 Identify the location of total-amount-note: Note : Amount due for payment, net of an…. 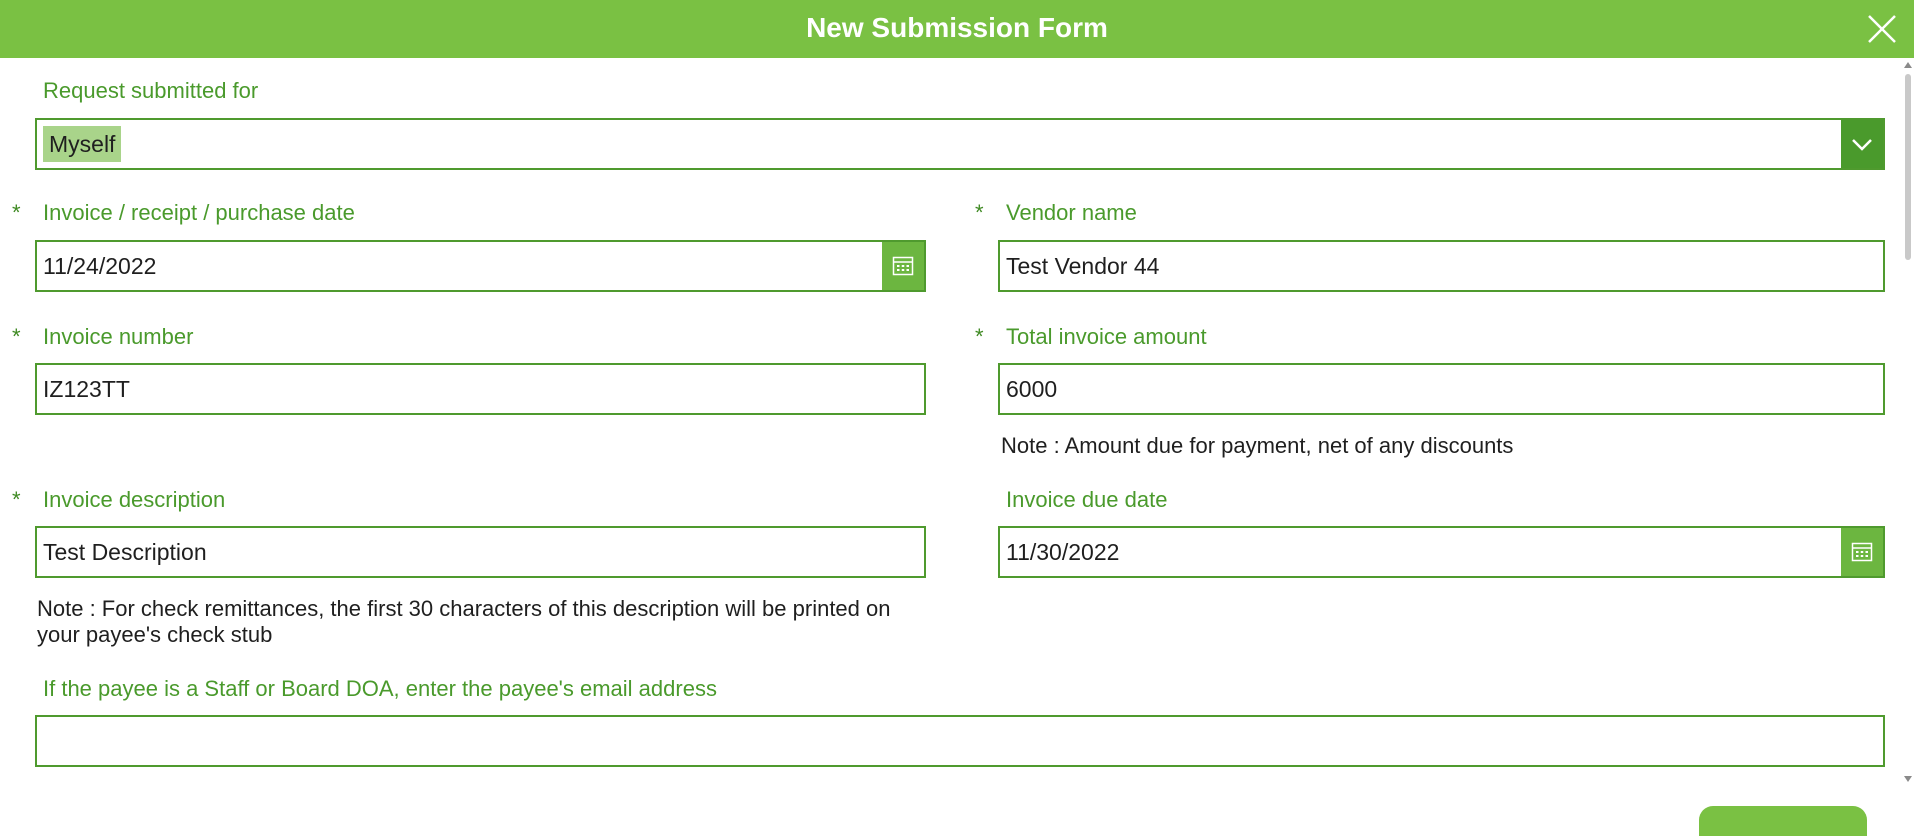
(1257, 445).